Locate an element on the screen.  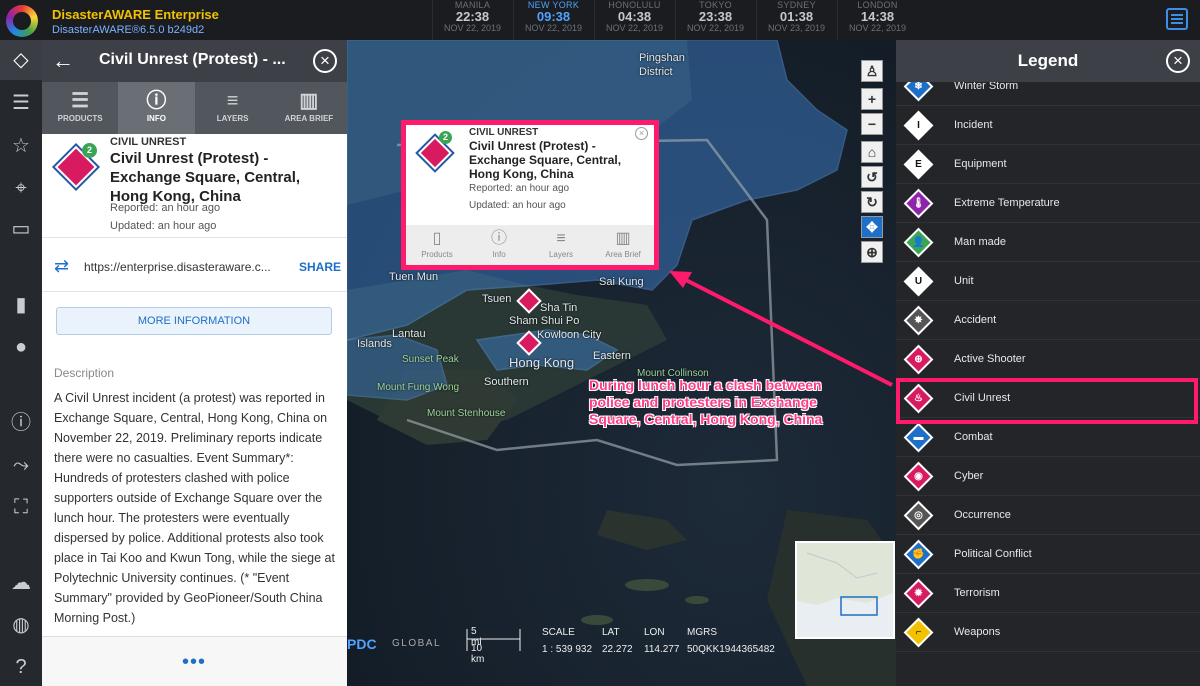
legend-item-extreme-temperature: 🌡 Extreme Temperature is located at coordinates (1048, 203).